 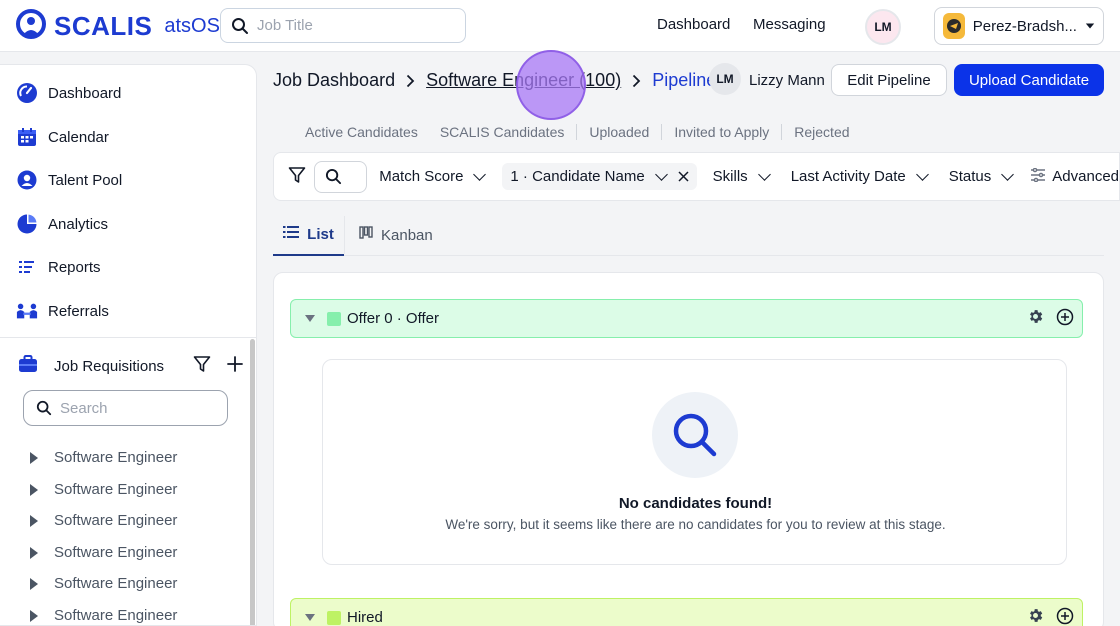 What do you see at coordinates (848, 176) in the screenshot?
I see `filter-label: Last Activity Date` at bounding box center [848, 176].